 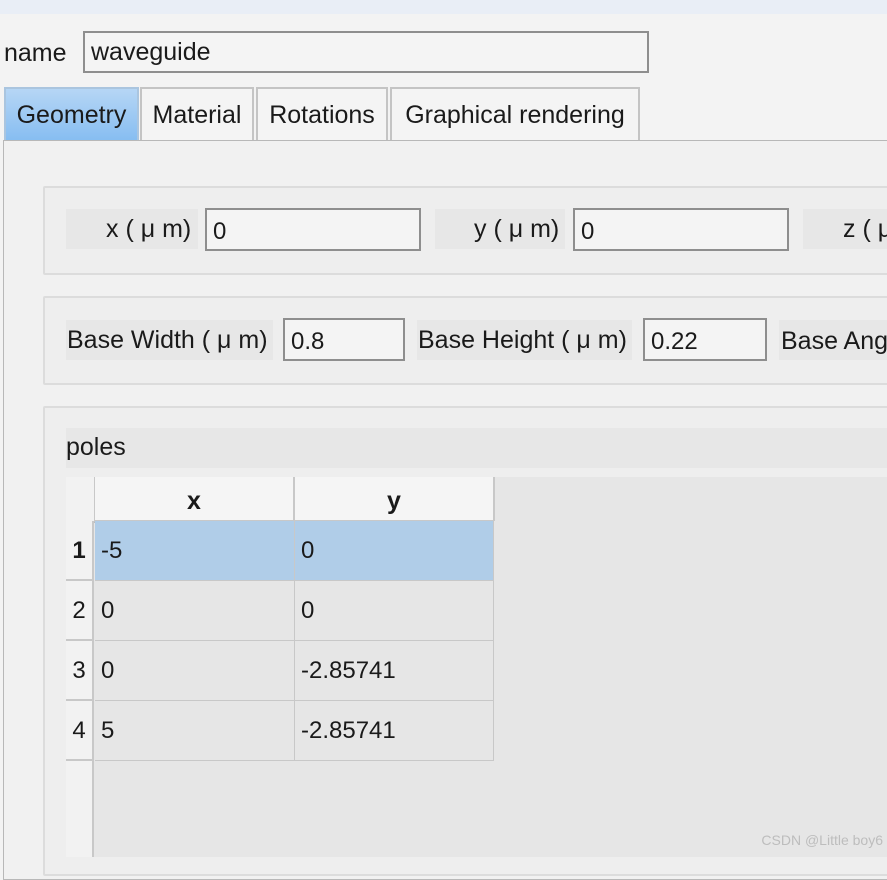 What do you see at coordinates (443, 7) in the screenshot?
I see `window-top-strip` at bounding box center [443, 7].